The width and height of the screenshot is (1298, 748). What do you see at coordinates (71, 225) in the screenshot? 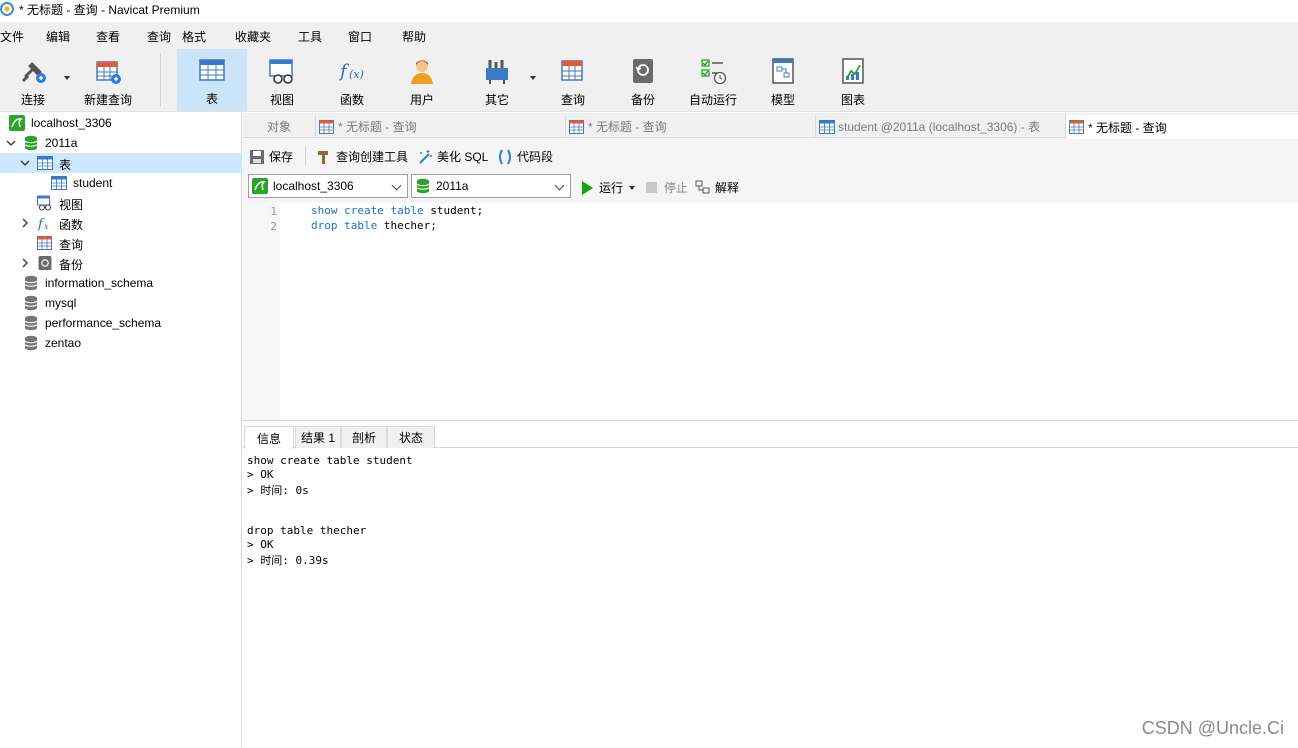
I see `tree-label-functions: 函数` at bounding box center [71, 225].